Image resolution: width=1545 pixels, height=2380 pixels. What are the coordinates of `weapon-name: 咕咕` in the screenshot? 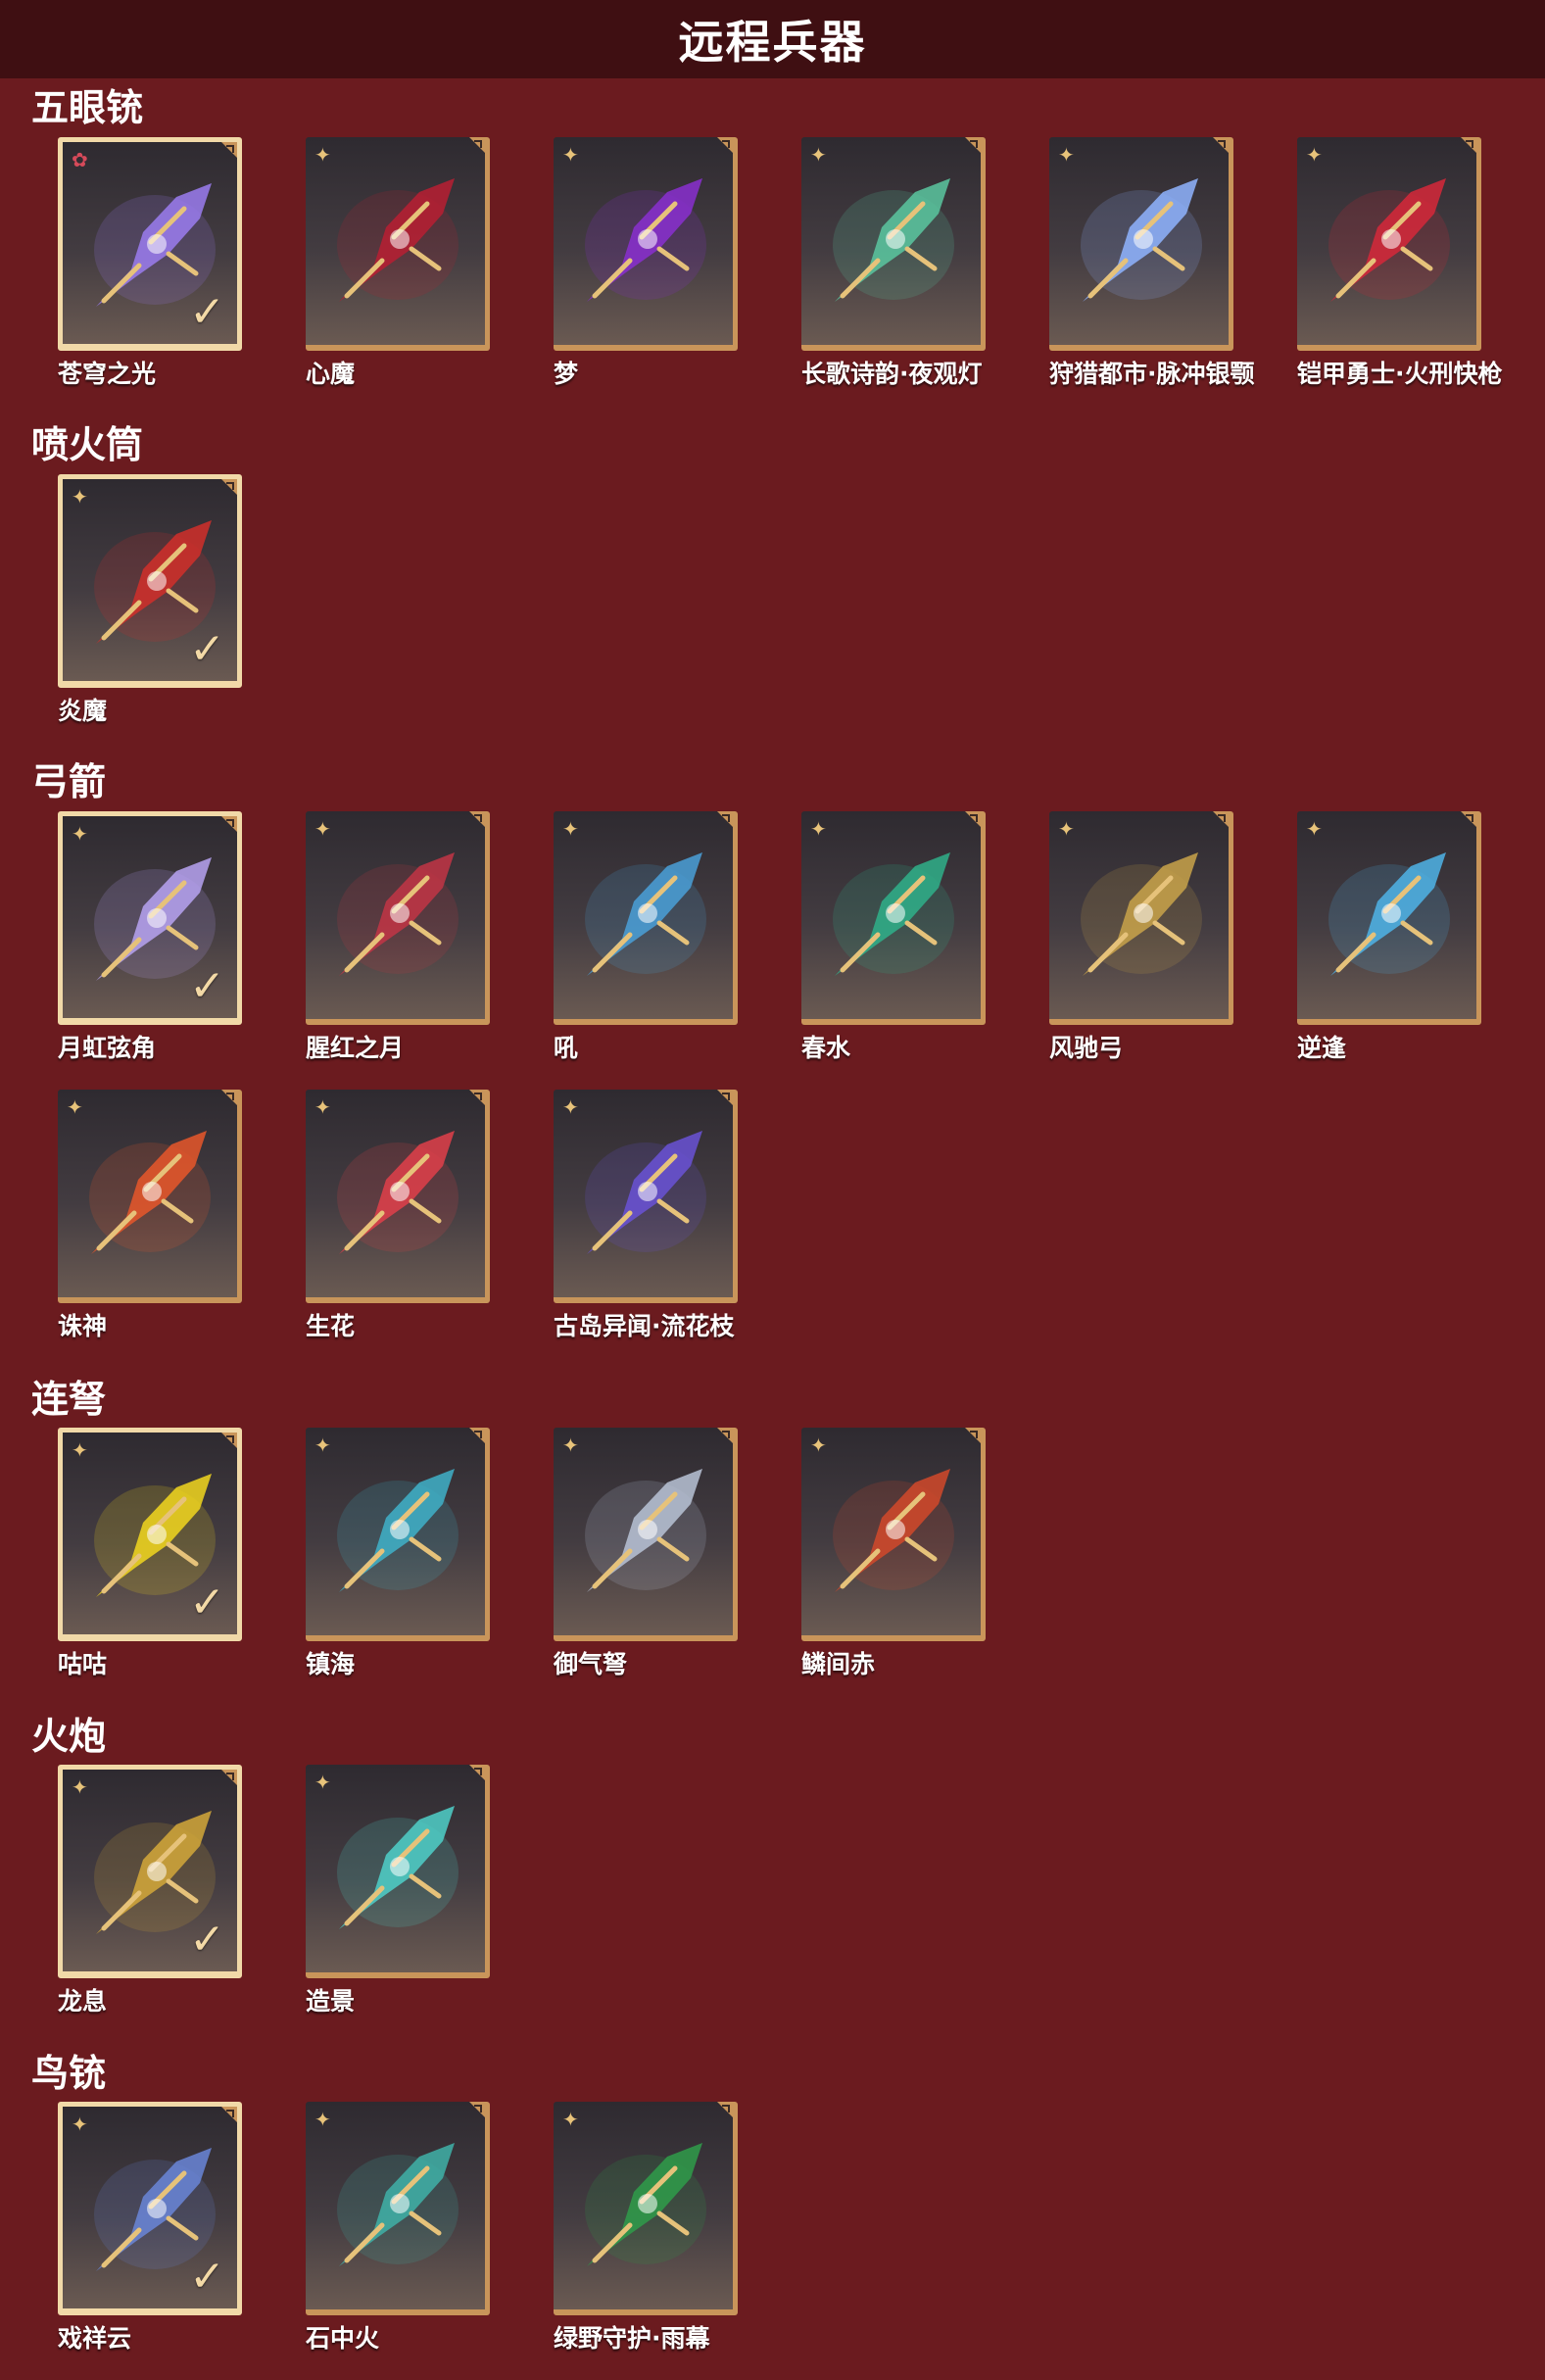 It's located at (83, 1664).